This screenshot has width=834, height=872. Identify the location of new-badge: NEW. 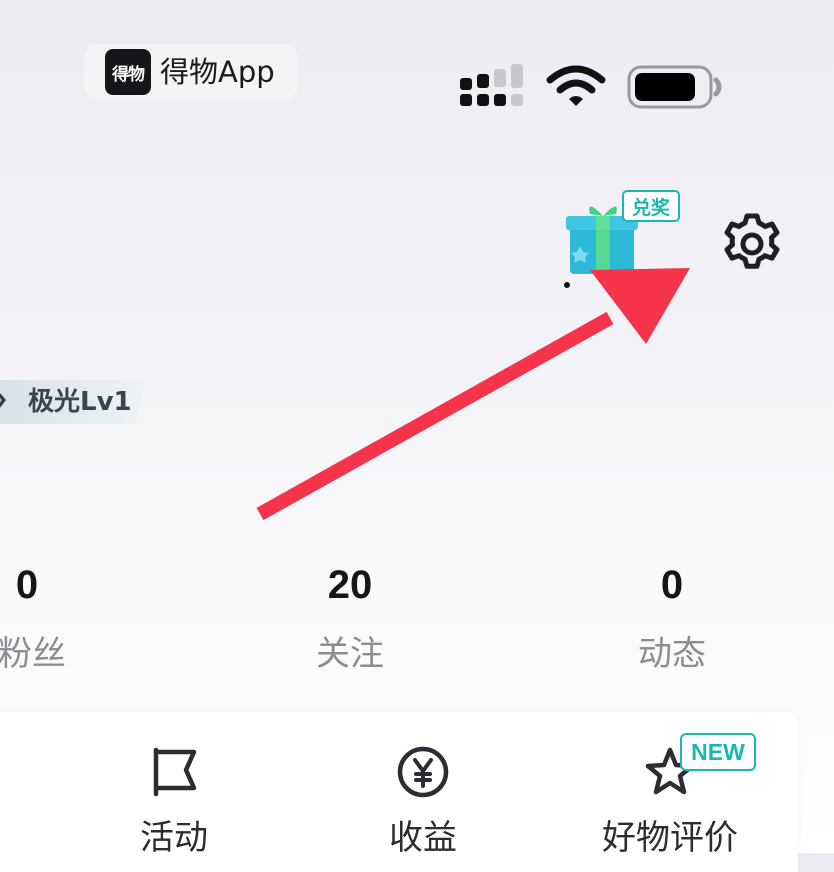
(718, 752).